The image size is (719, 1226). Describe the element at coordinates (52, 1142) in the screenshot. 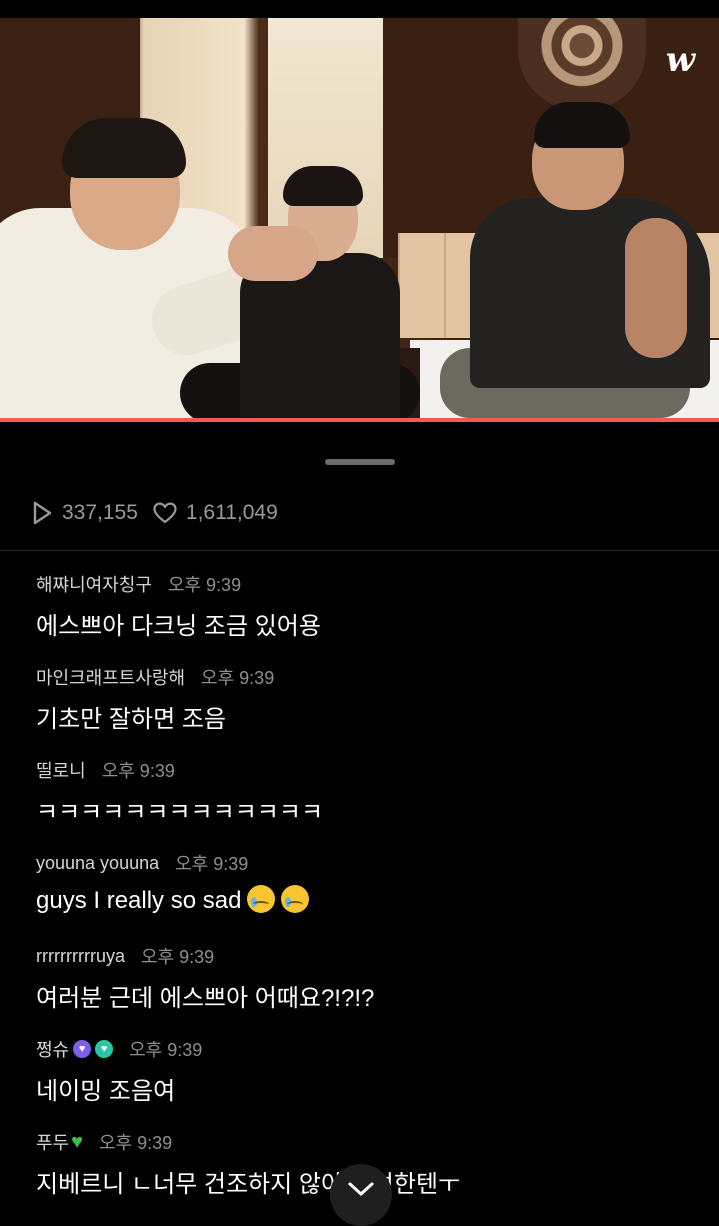

I see `comment-username: 푸두` at that location.